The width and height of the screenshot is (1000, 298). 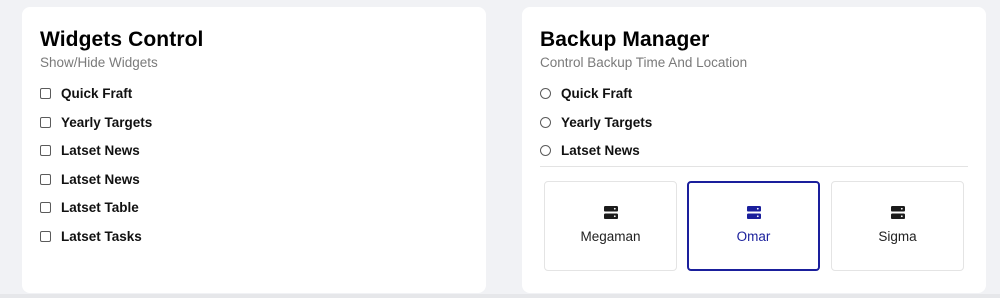 I want to click on widgets-control-title: Widgets Control, so click(x=122, y=39).